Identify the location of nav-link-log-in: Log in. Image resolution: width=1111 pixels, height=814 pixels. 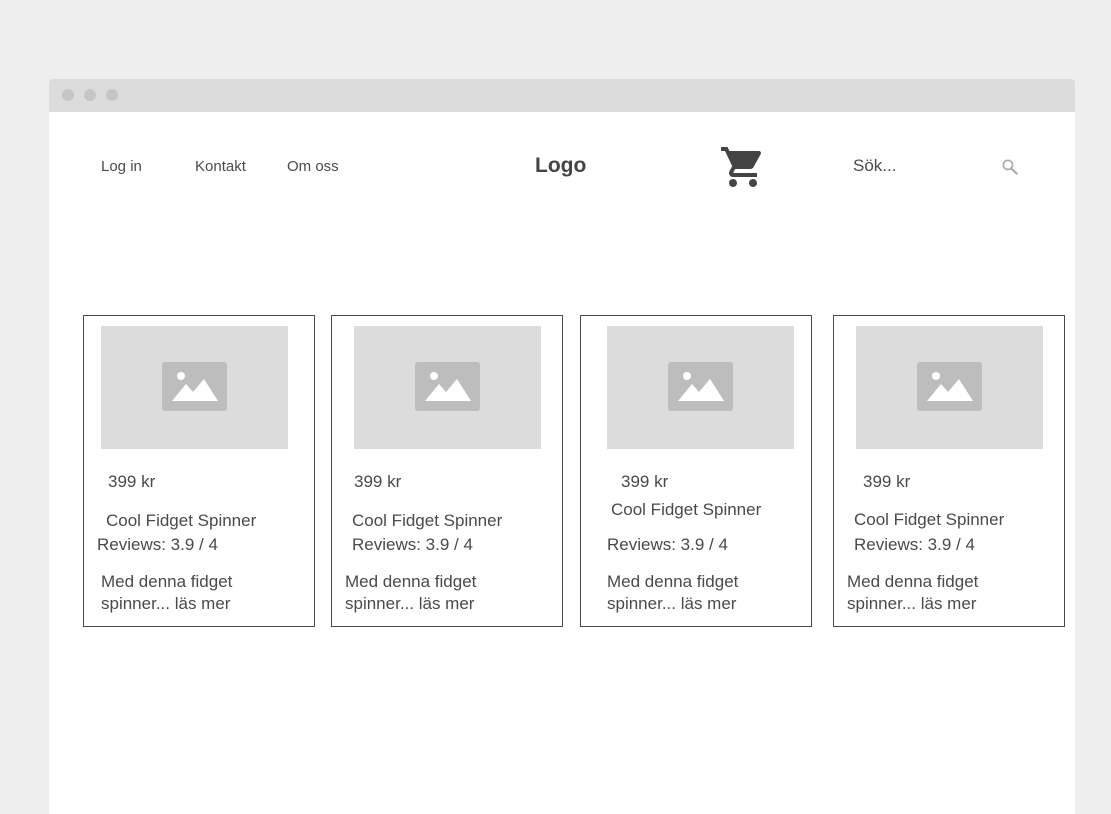
(121, 167).